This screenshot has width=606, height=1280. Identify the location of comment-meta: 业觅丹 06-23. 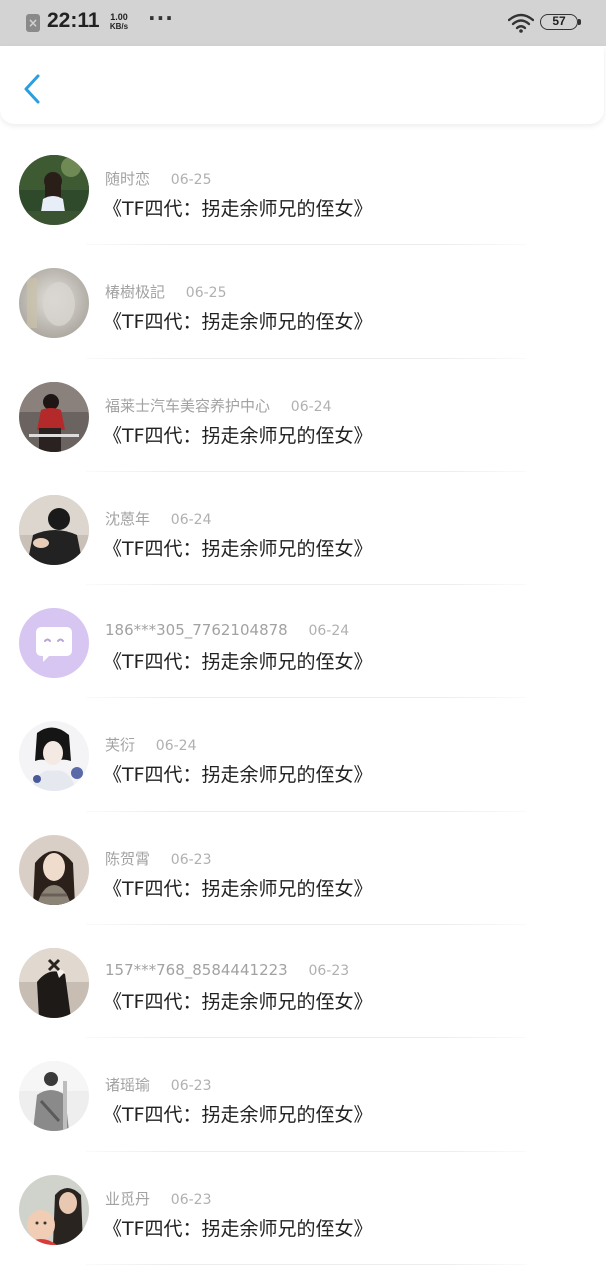
(158, 1198).